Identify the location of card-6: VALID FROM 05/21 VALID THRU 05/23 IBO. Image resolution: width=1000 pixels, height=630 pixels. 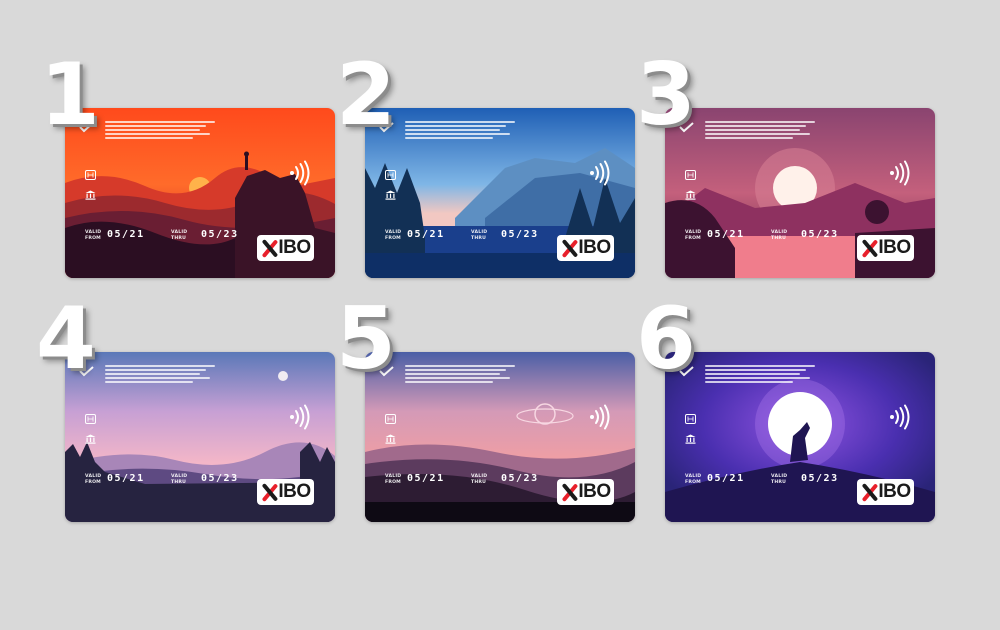
(800, 437).